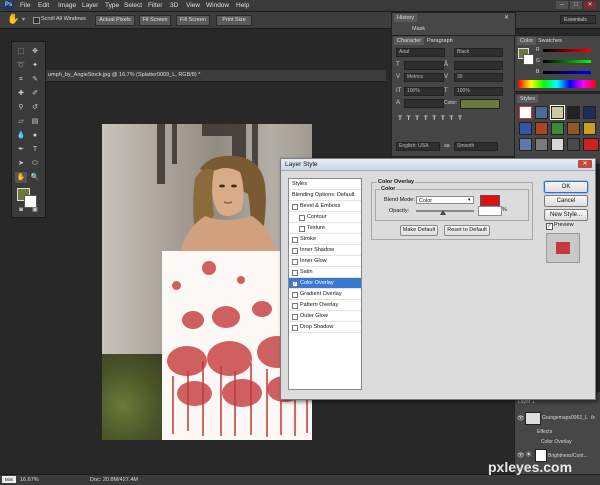 This screenshot has width=600, height=485. What do you see at coordinates (35, 163) in the screenshot?
I see `shape-tool-icon: ⬭` at bounding box center [35, 163].